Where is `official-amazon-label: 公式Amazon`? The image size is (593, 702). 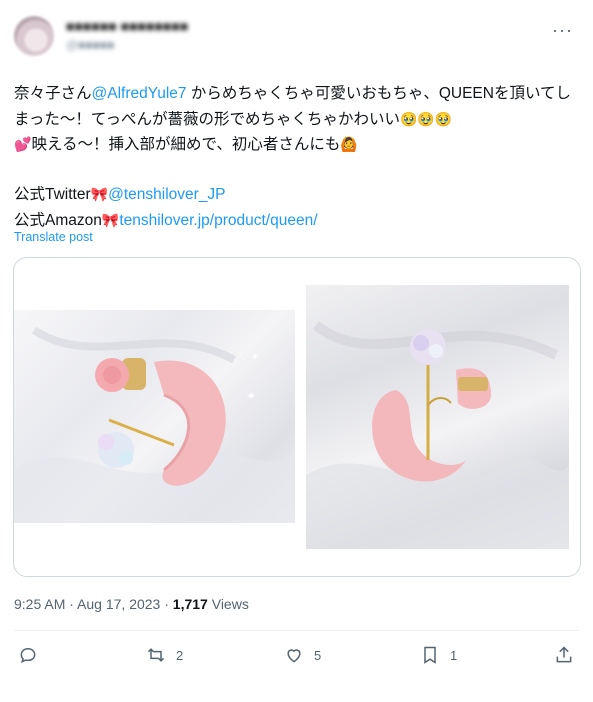 official-amazon-label: 公式Amazon is located at coordinates (58, 220).